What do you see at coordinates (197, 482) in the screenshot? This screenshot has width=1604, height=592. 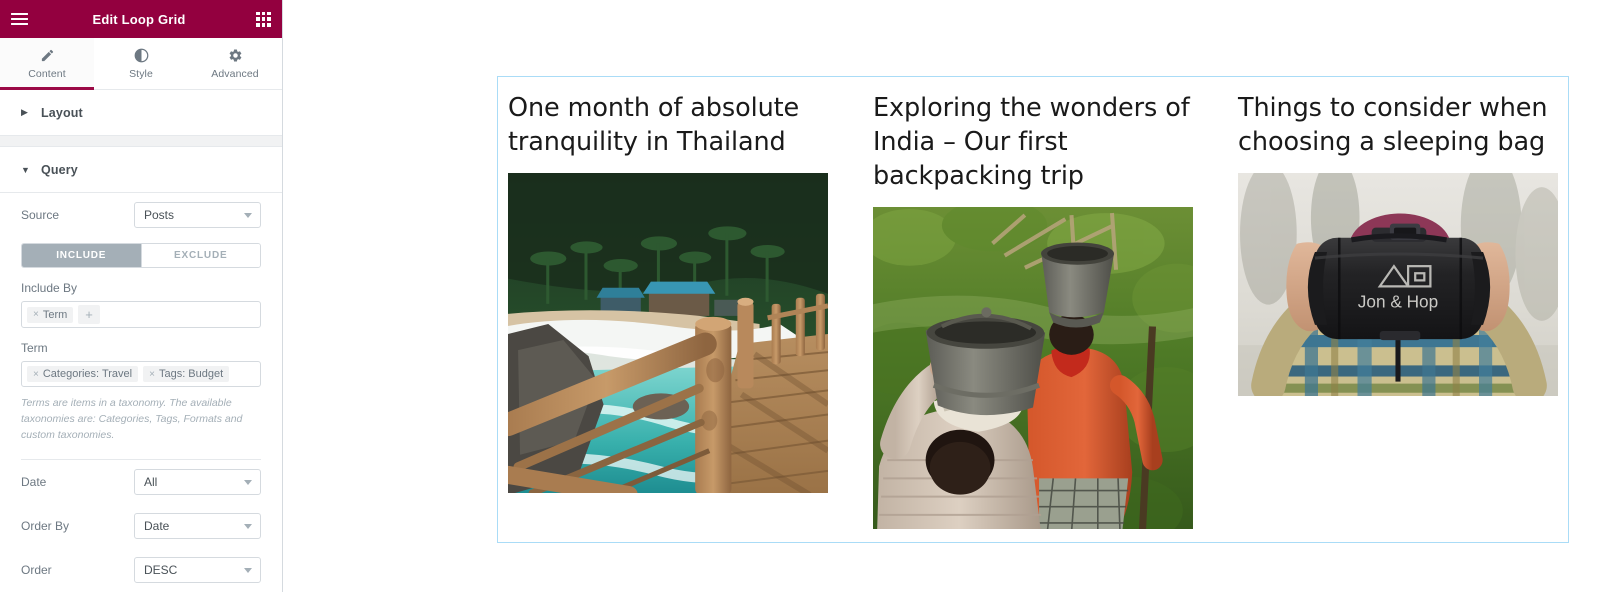 I see `date-select: All` at bounding box center [197, 482].